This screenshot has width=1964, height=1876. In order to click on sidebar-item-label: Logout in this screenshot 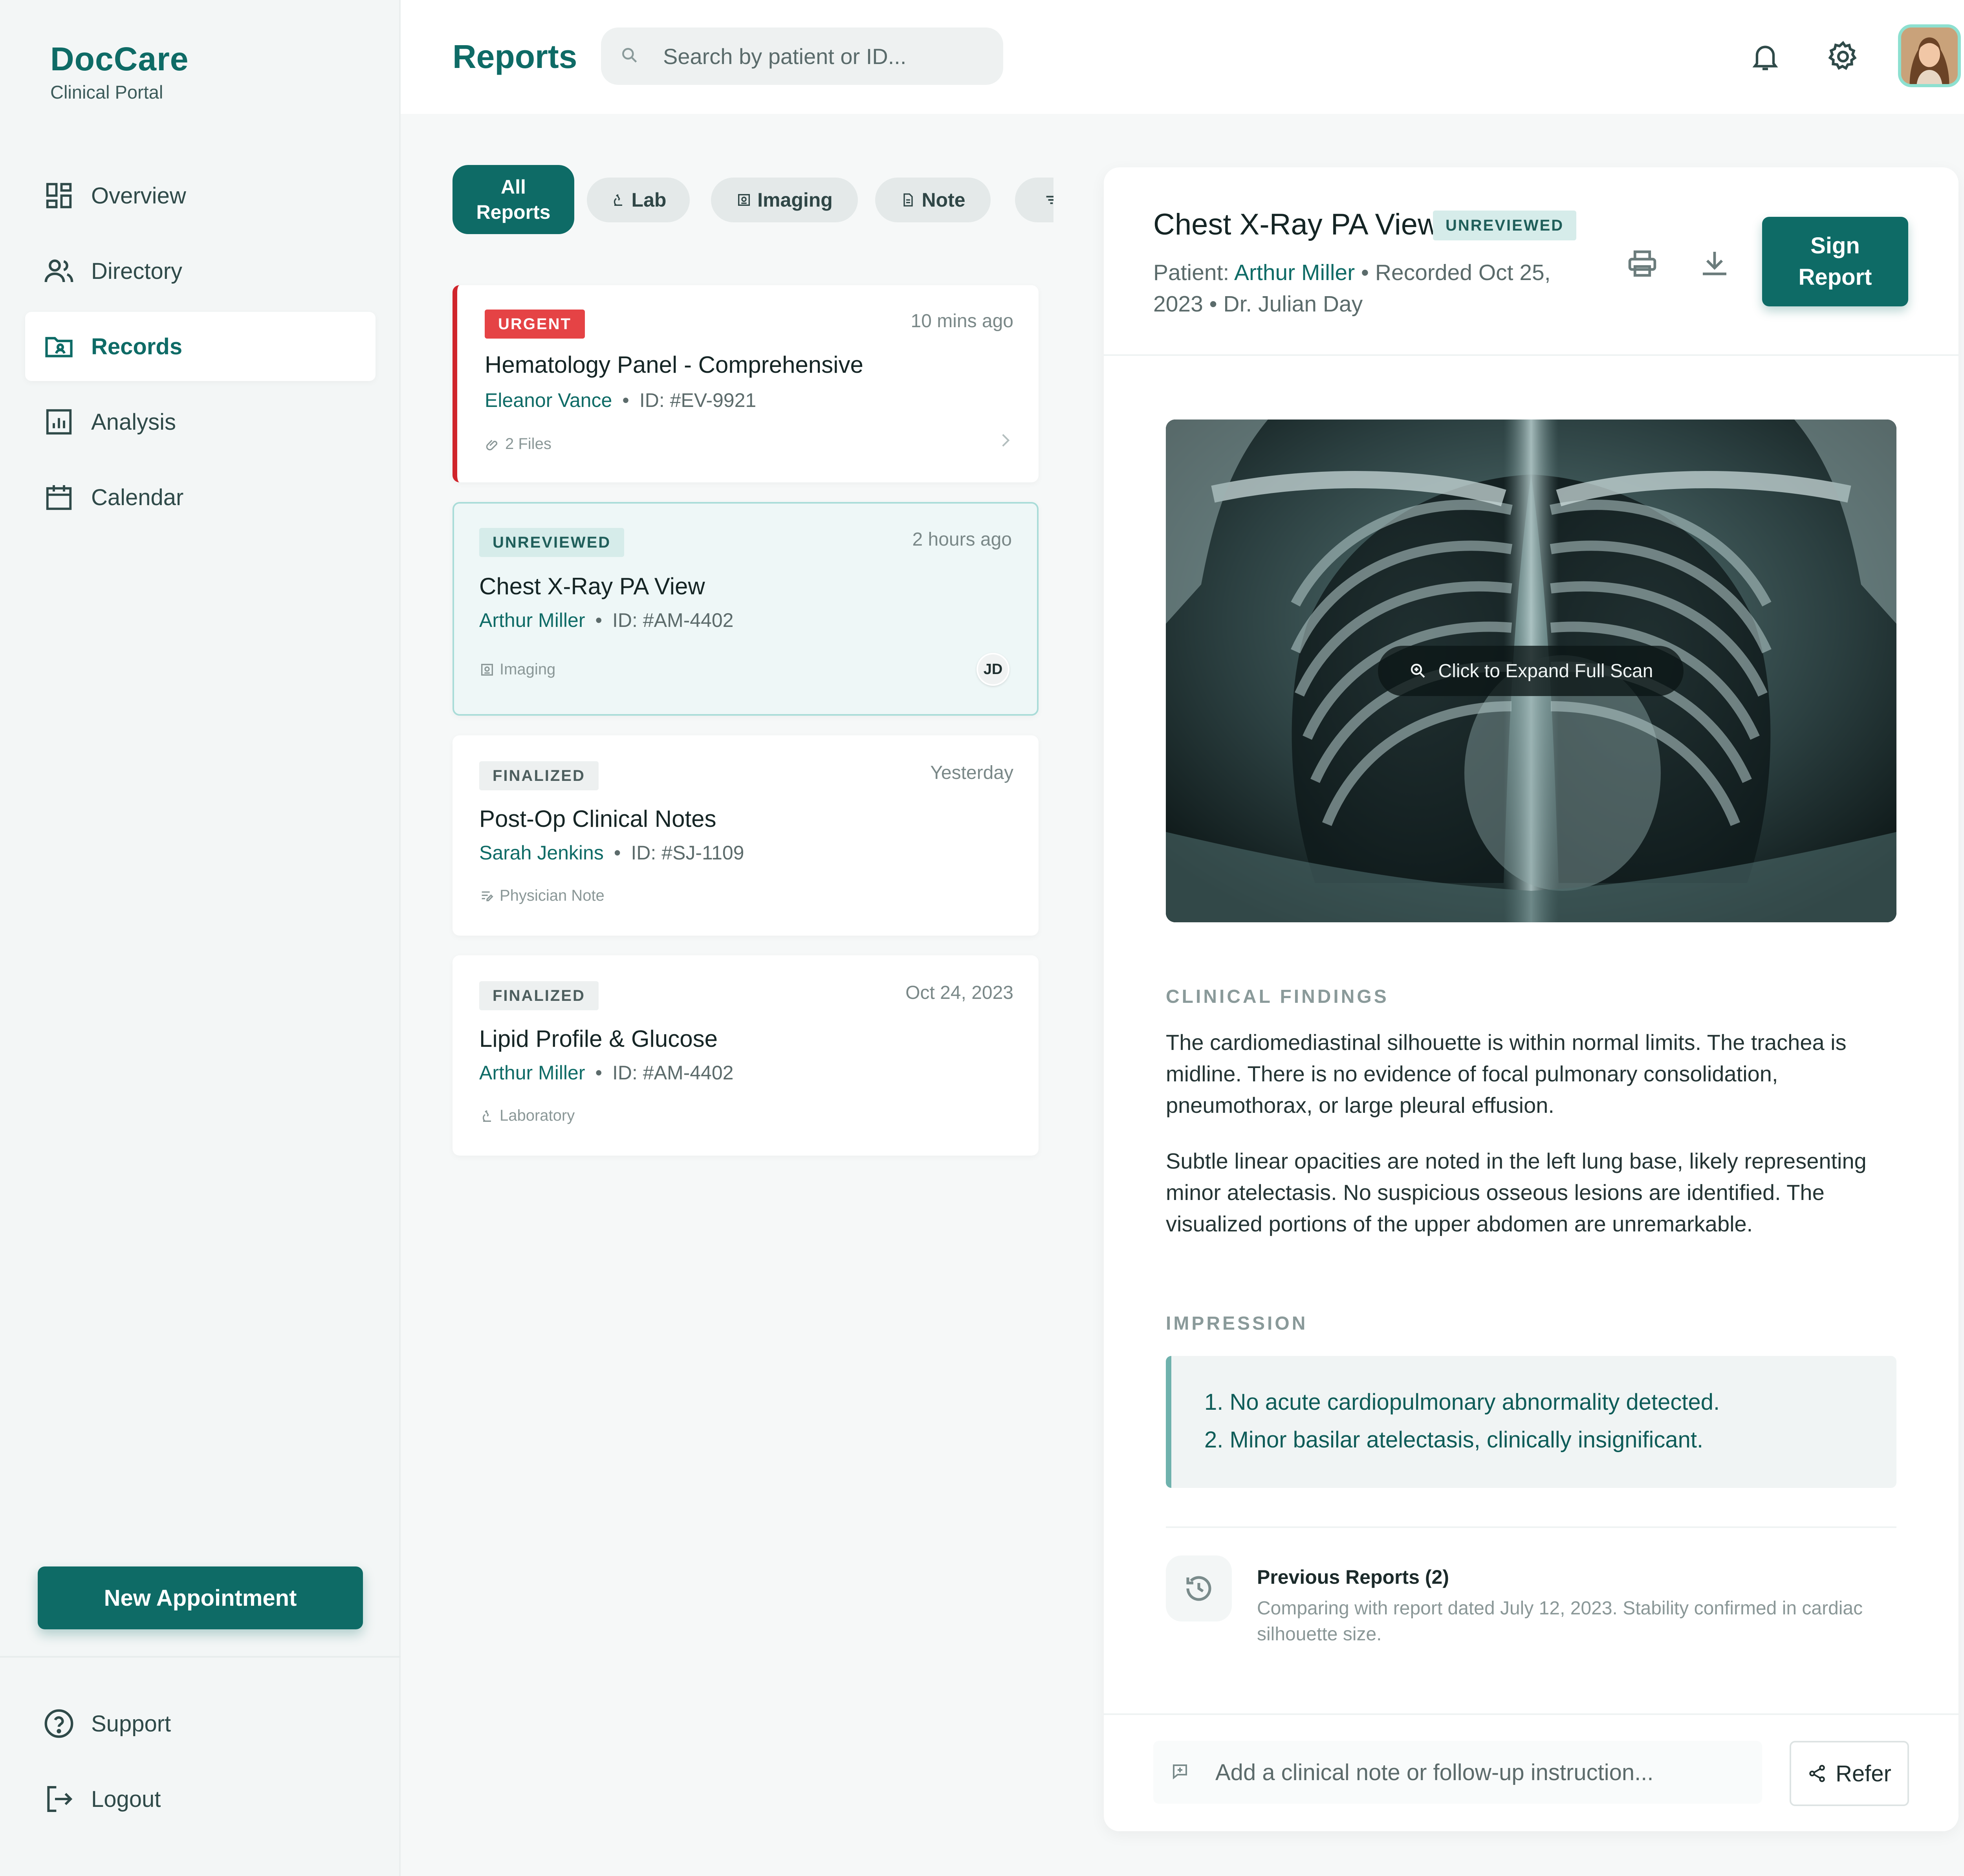, I will do `click(126, 1799)`.